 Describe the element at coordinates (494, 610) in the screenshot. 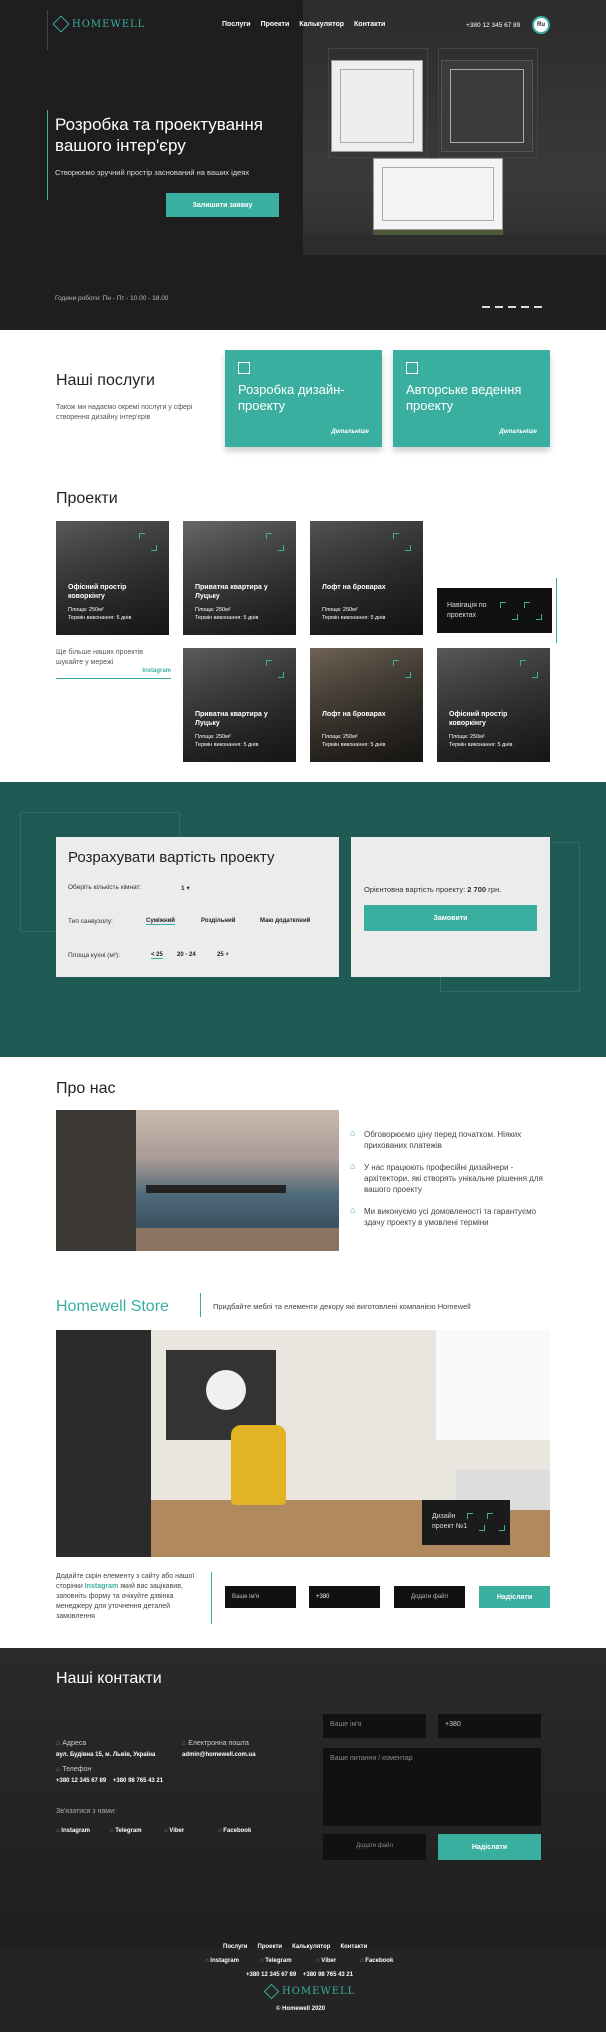

I see `projects-navigation: Навігація по проектах` at that location.